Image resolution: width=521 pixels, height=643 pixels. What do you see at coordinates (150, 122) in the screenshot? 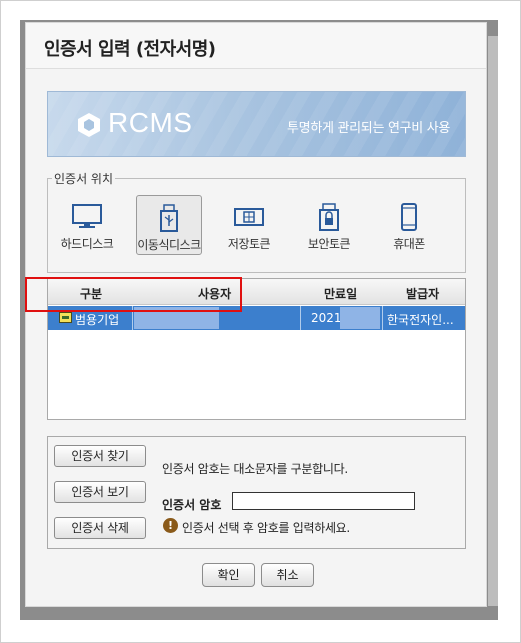
I see `rcms-logo-text: RCMS` at bounding box center [150, 122].